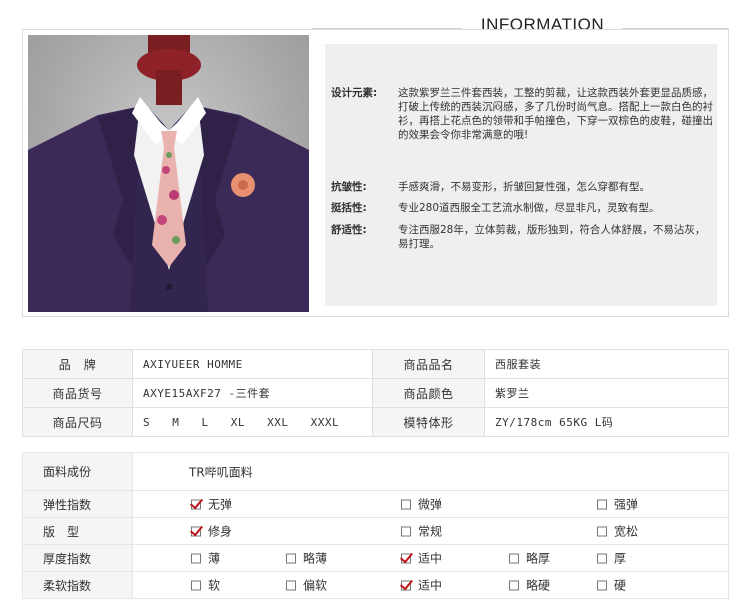 This screenshot has width=750, height=609. What do you see at coordinates (252, 393) in the screenshot?
I see `sku-value: AXYE15AXF27 -三件套` at bounding box center [252, 393].